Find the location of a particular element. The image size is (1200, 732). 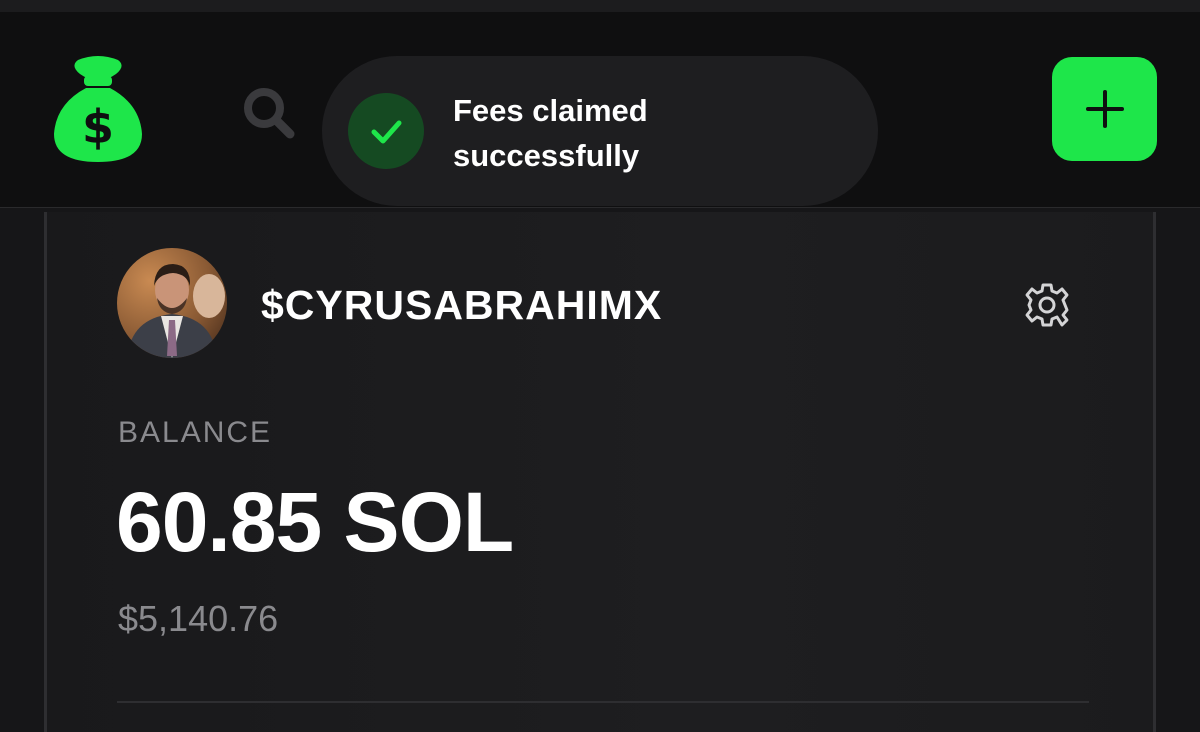

money-bag-icon: $ is located at coordinates (98, 109).